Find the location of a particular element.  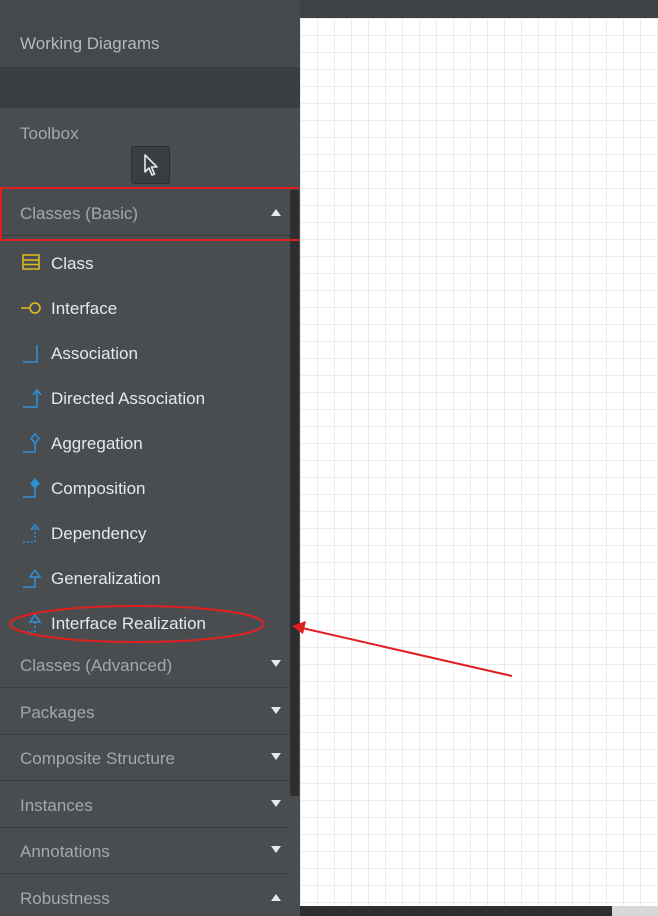

section-title: Classes (Basic) is located at coordinates (79, 213).